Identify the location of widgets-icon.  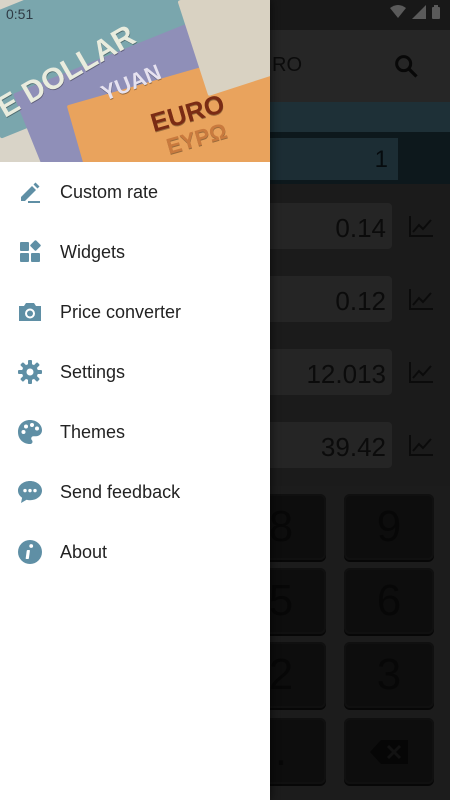
(30, 252).